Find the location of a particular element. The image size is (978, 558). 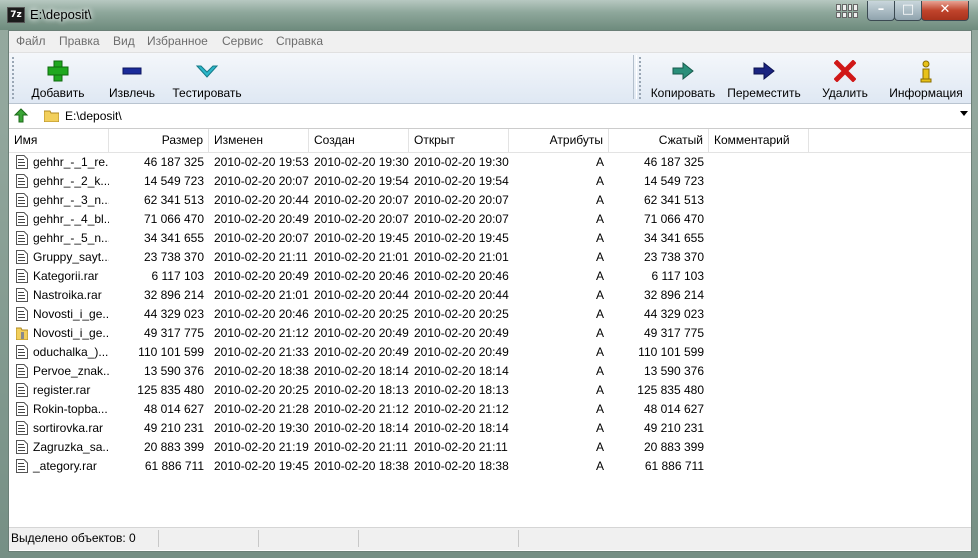

file-created: 2010-02-20 21:11 is located at coordinates (361, 447).